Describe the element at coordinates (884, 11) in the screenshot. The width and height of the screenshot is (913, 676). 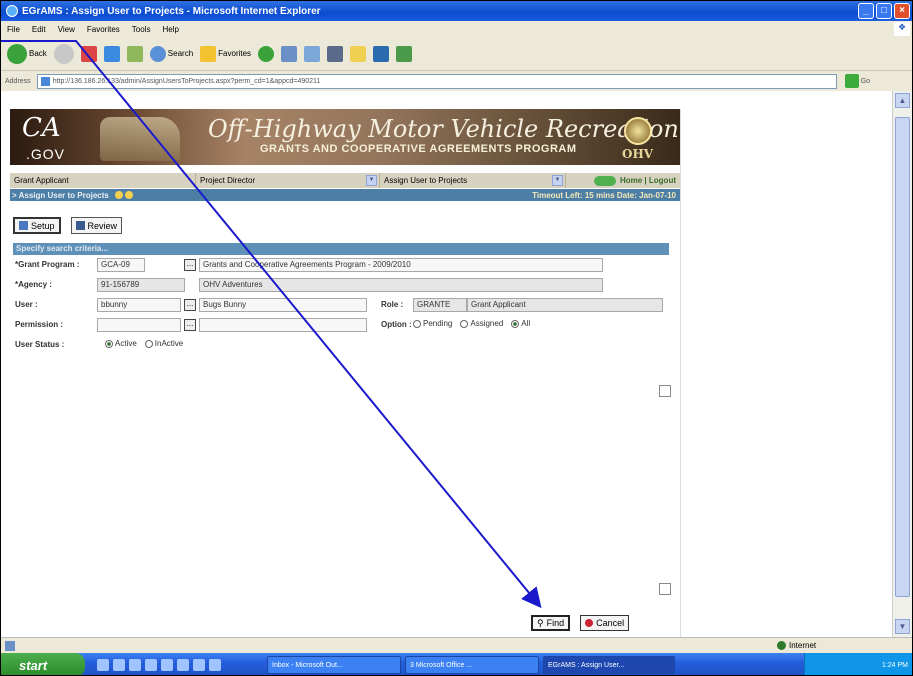
I see `maximize-button: □` at that location.